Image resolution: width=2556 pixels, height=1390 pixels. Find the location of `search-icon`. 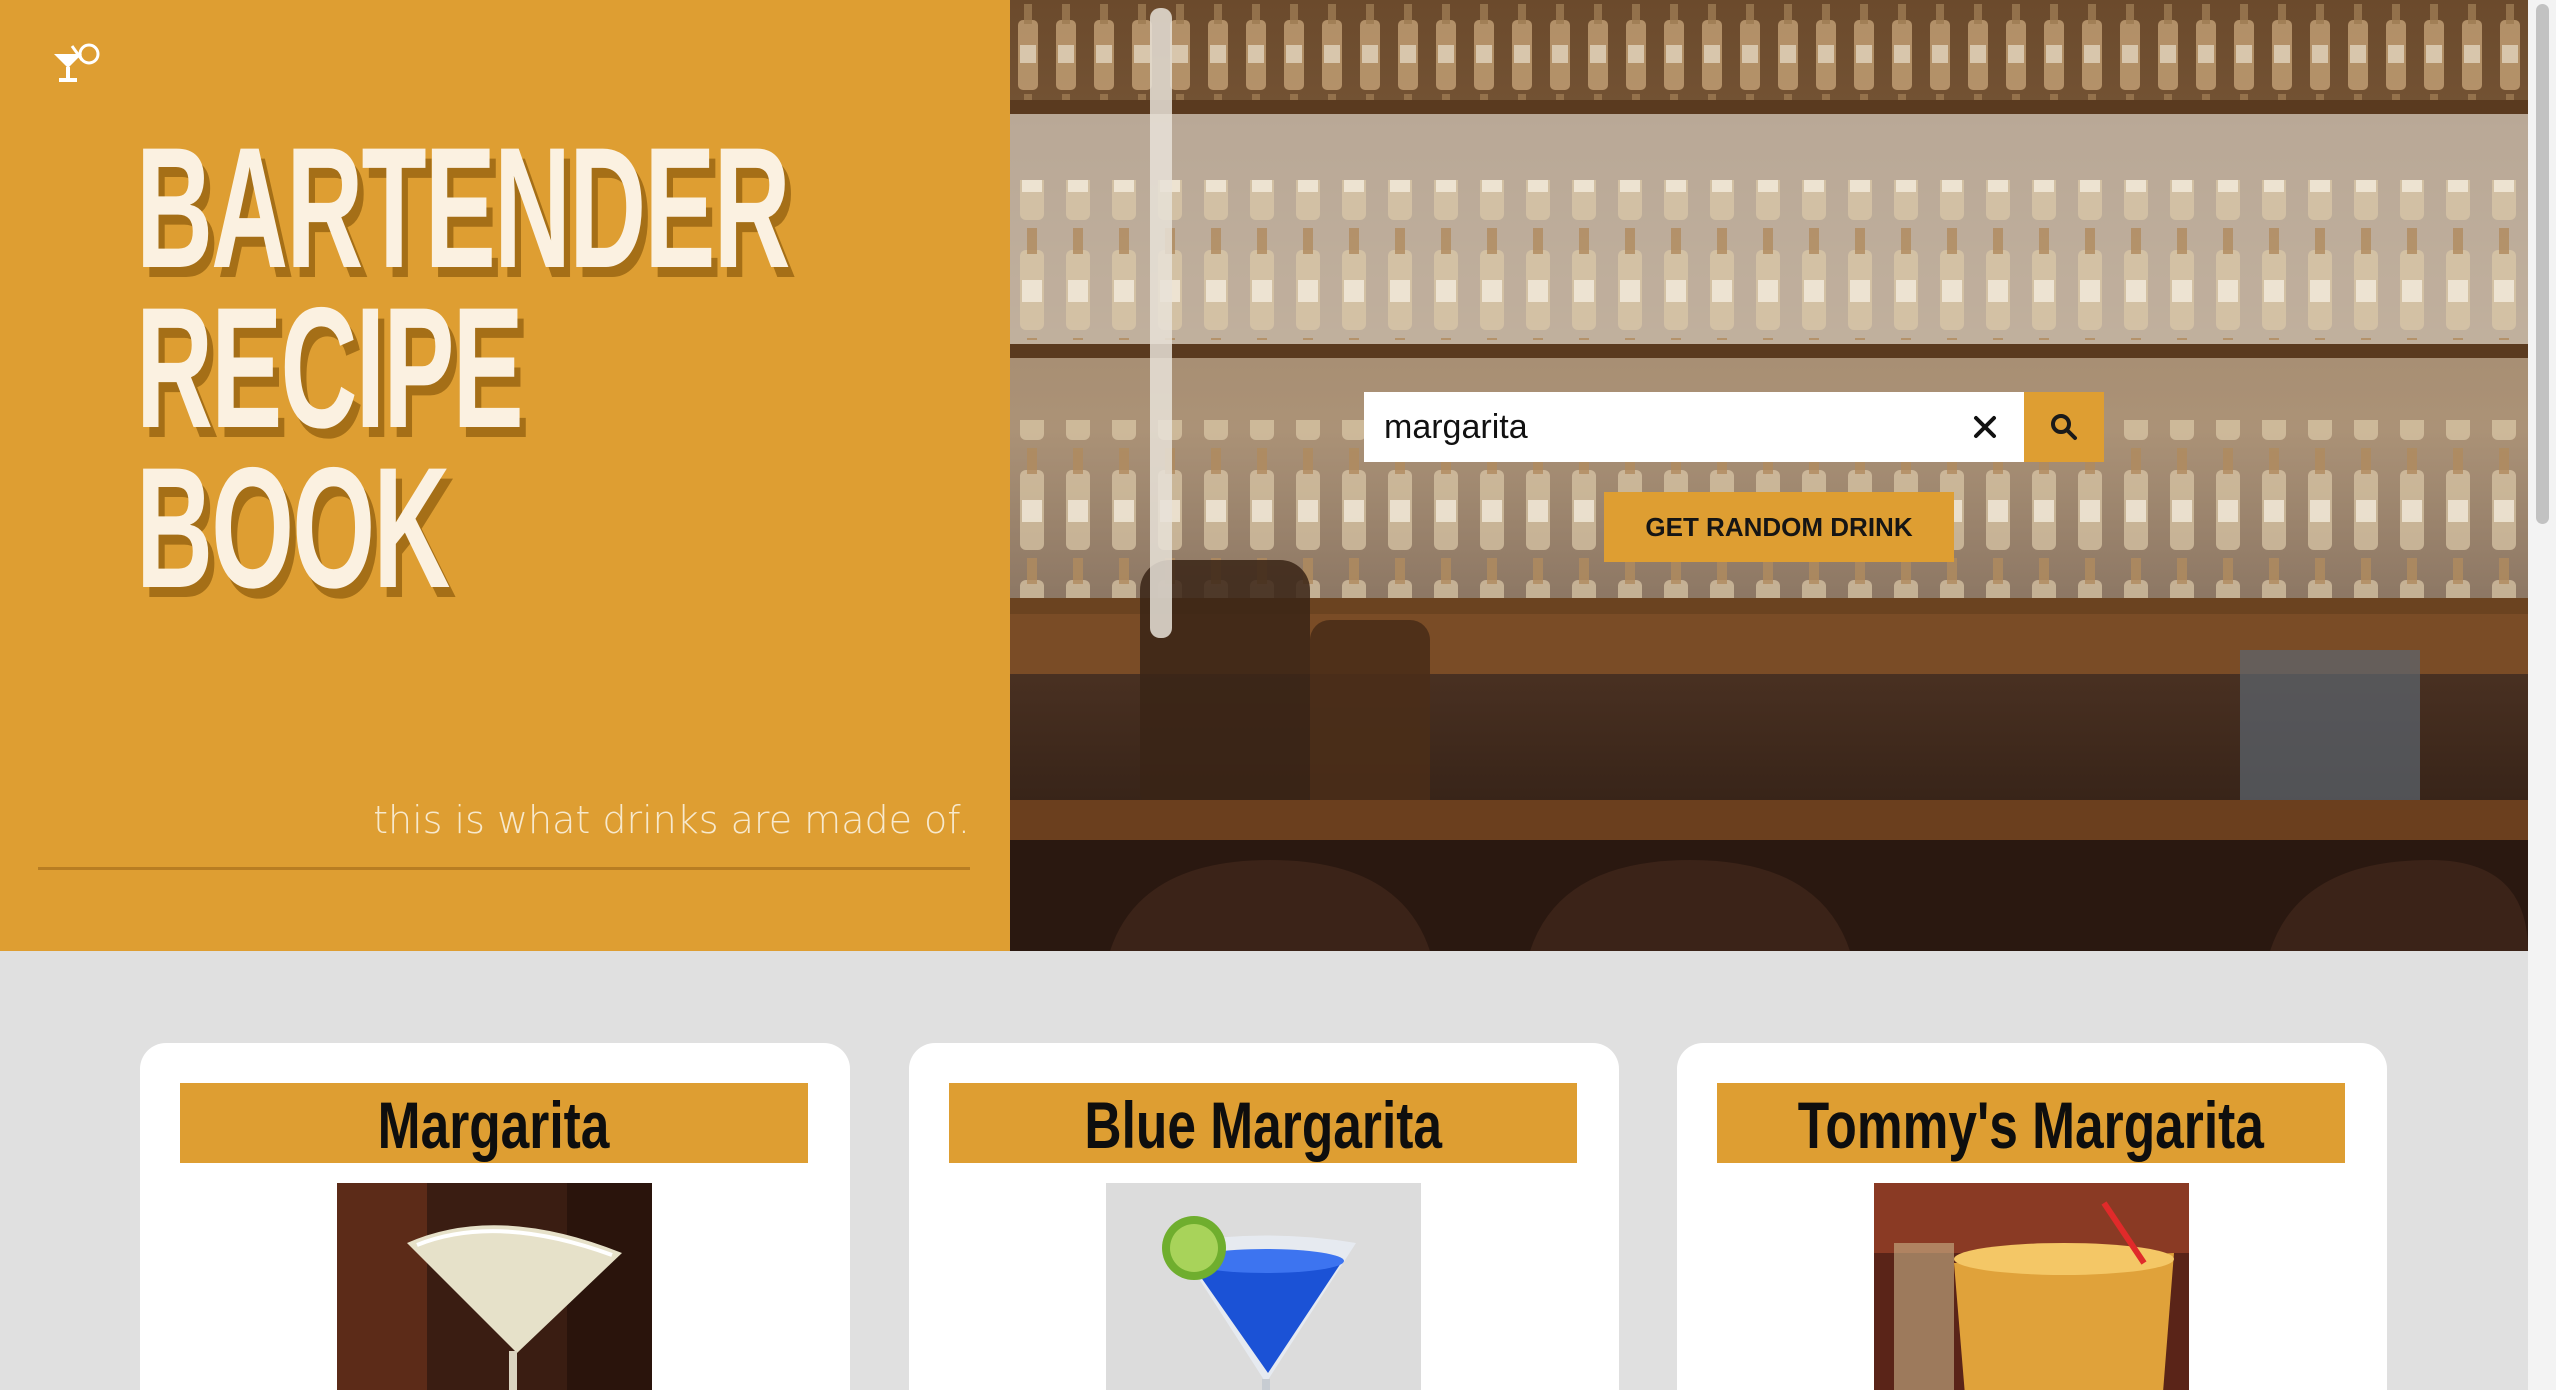

search-icon is located at coordinates (2064, 427).